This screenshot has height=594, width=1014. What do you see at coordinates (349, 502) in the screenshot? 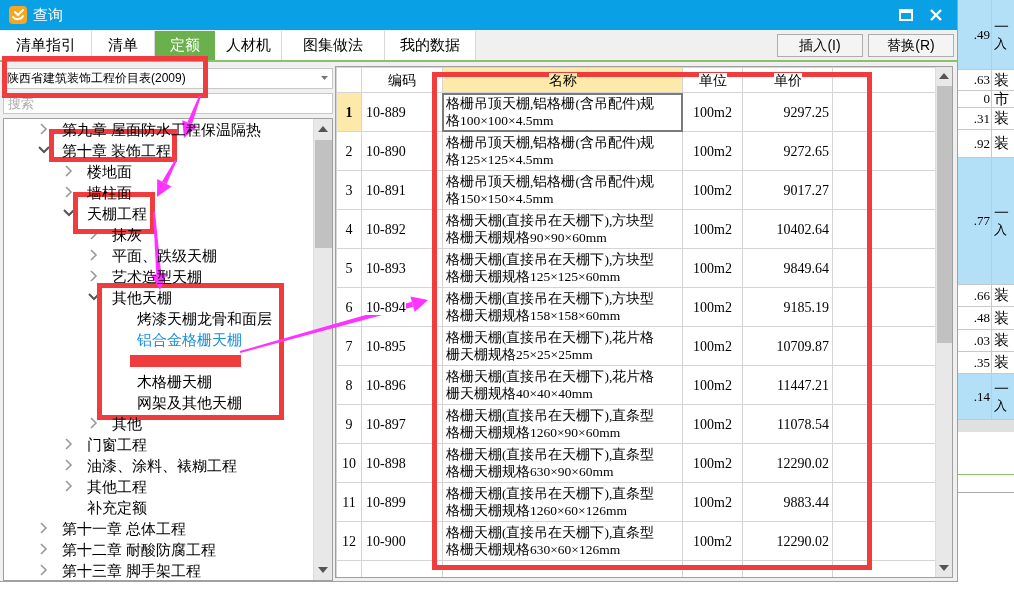
I see `row-number: 11` at bounding box center [349, 502].